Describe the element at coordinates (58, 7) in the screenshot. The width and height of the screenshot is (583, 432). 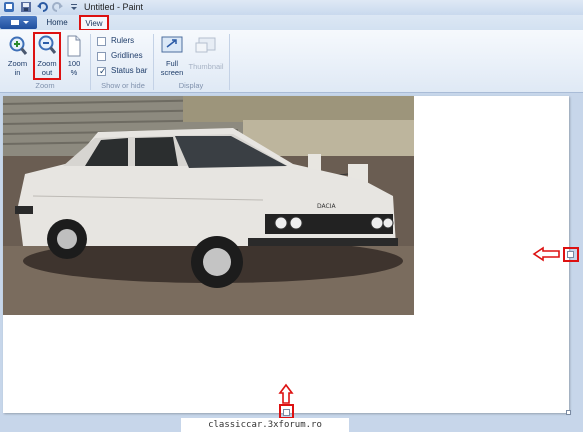
I see `redo-icon` at that location.